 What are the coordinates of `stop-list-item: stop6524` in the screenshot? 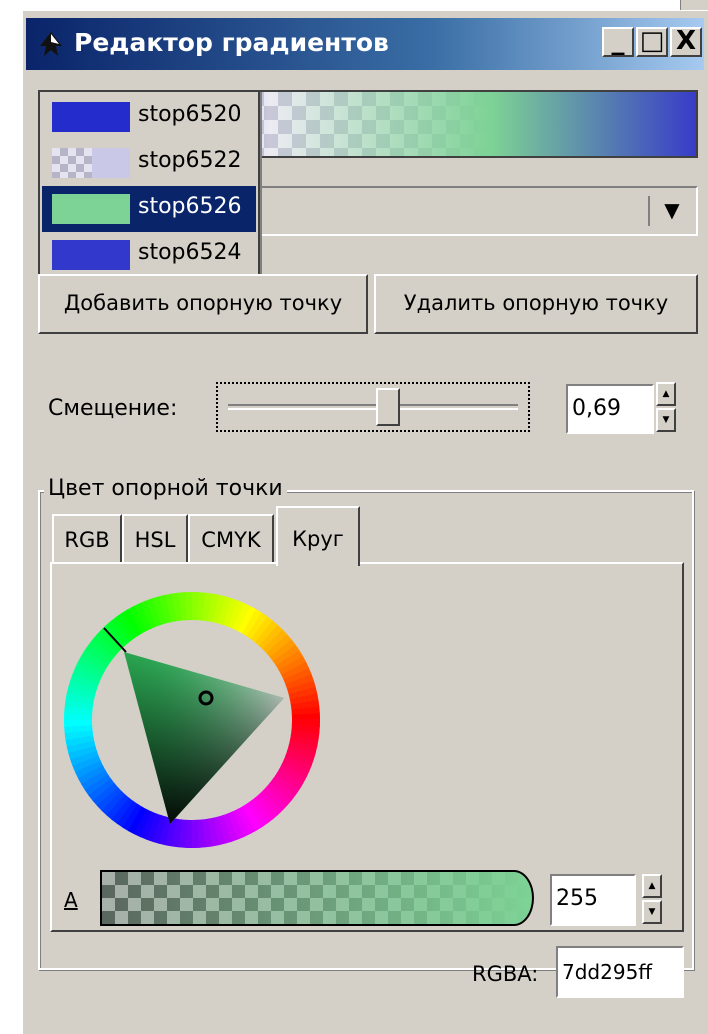 It's located at (149, 255).